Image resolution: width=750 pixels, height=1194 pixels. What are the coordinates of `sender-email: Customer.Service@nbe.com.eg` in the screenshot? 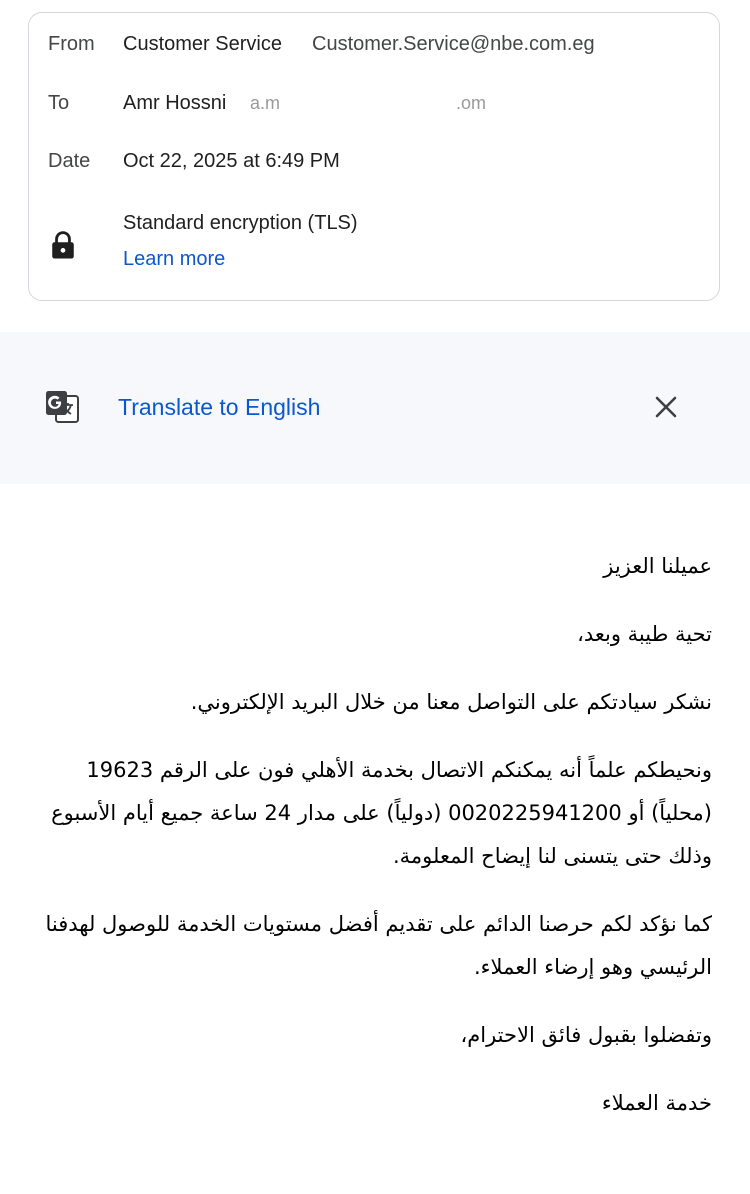 It's located at (453, 44).